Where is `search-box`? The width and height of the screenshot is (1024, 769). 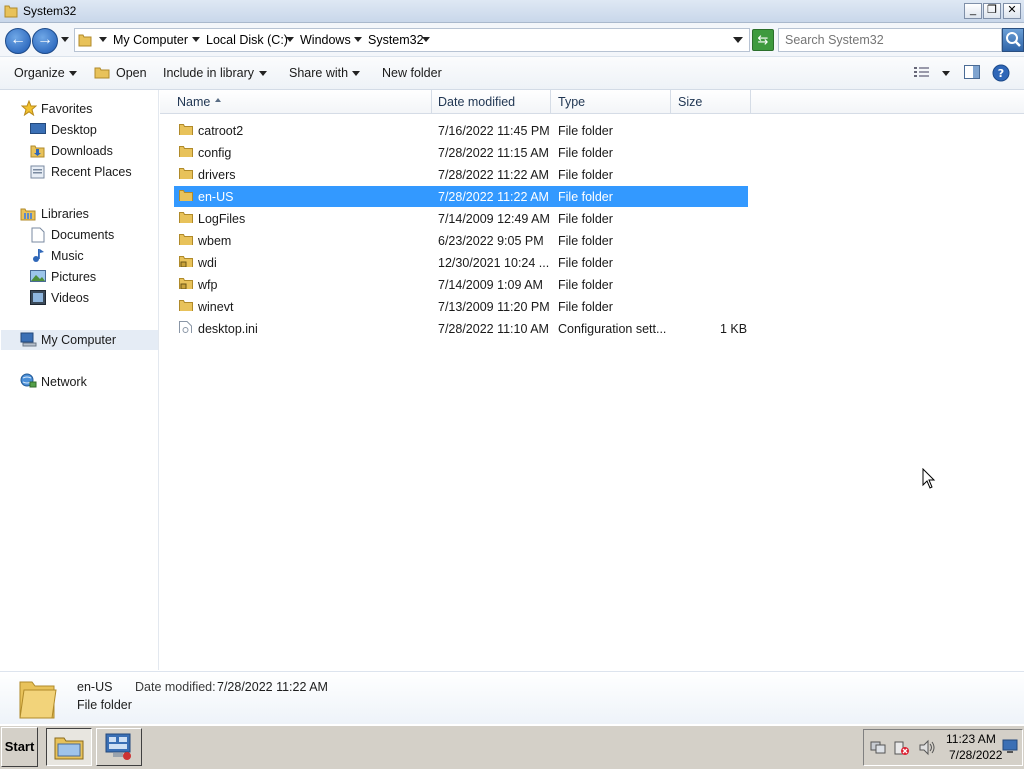
search-box is located at coordinates (890, 40).